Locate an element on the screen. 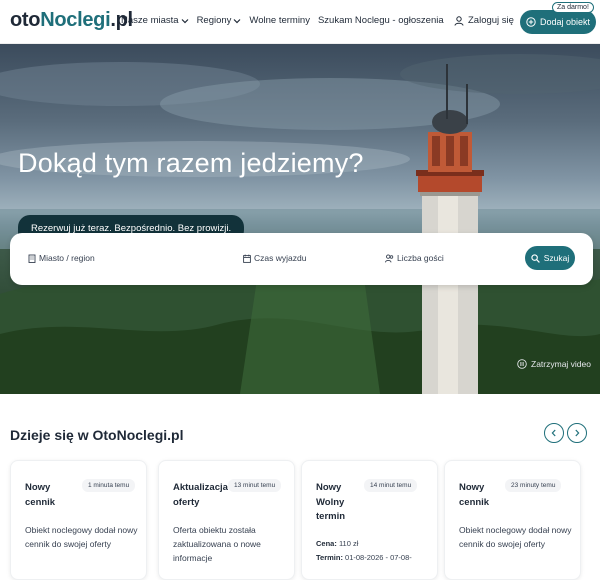 This screenshot has width=600, height=580. chevron-left-icon is located at coordinates (553, 433).